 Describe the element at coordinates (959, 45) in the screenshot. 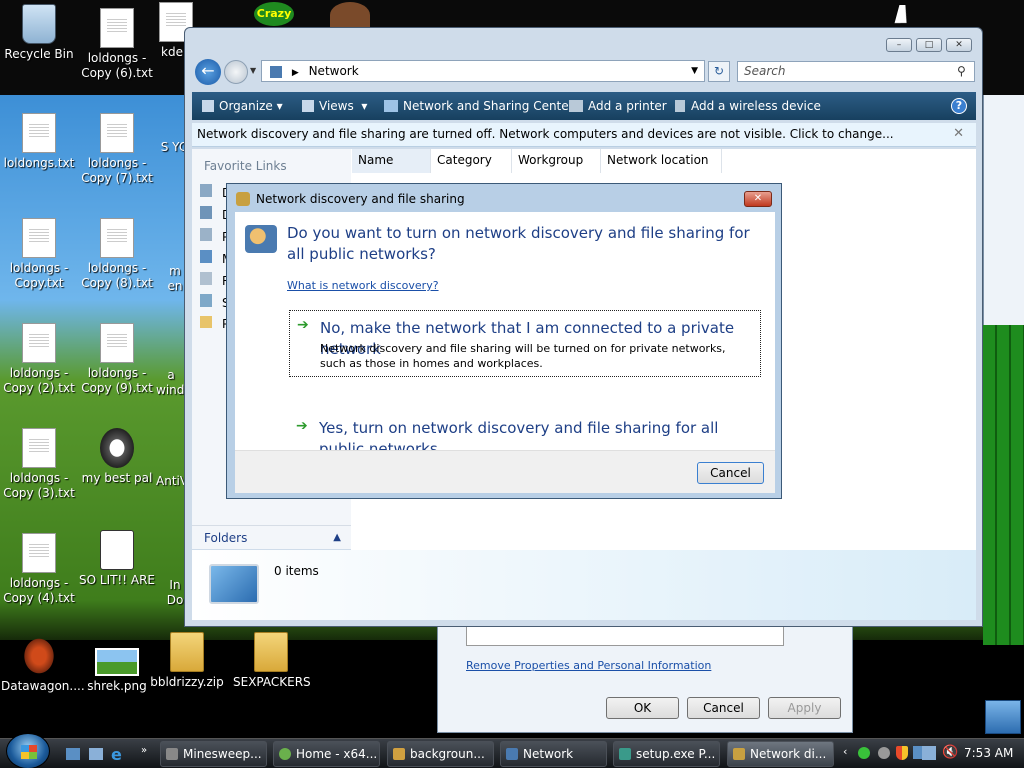

I see `close-button: ✕` at that location.